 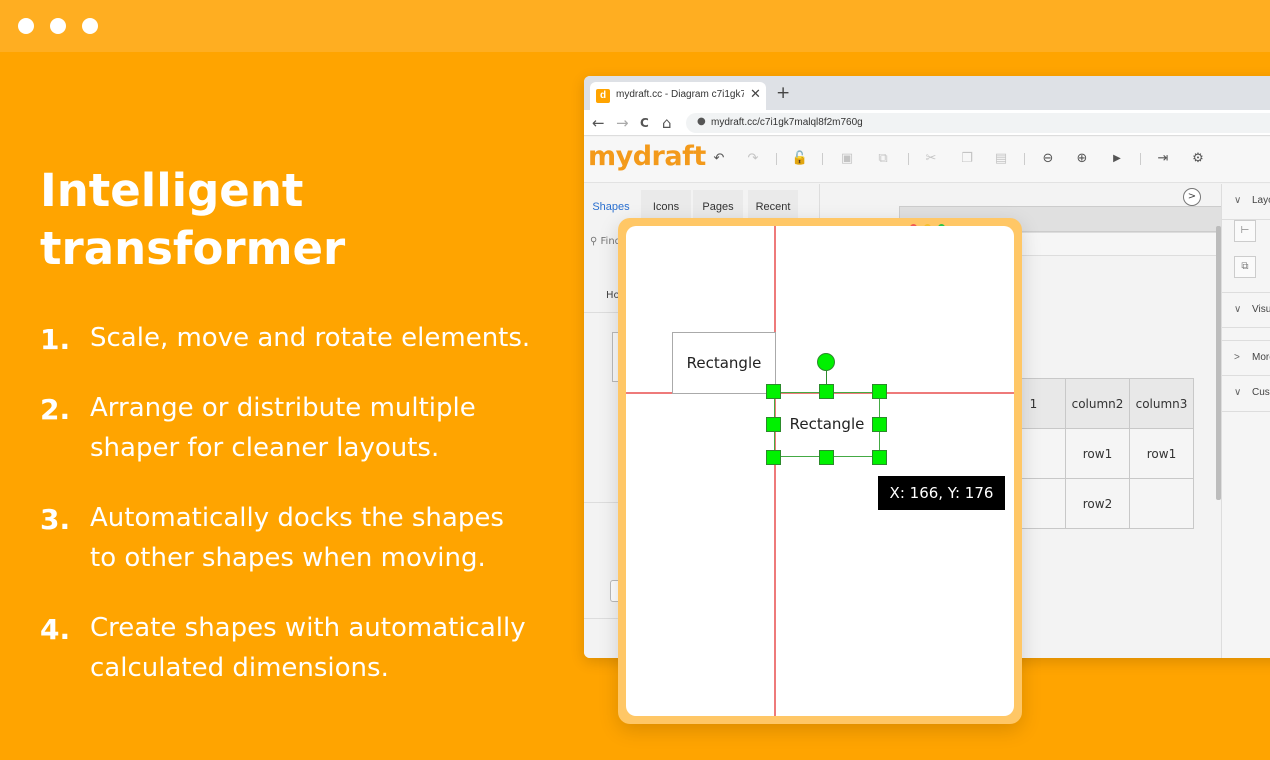 I want to click on settings-icon: ⚙, so click(x=1198, y=159).